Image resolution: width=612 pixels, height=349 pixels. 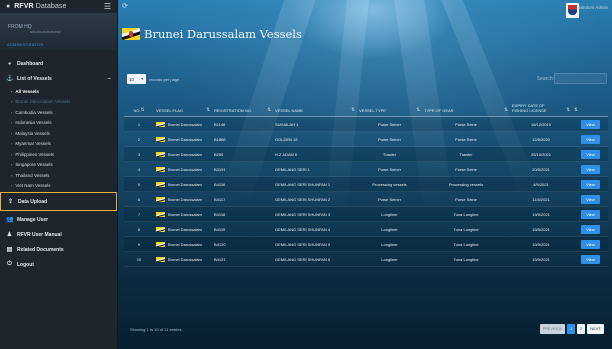 I want to click on sidebar-item-manage-user: 👥 Manage User, so click(x=58, y=219).